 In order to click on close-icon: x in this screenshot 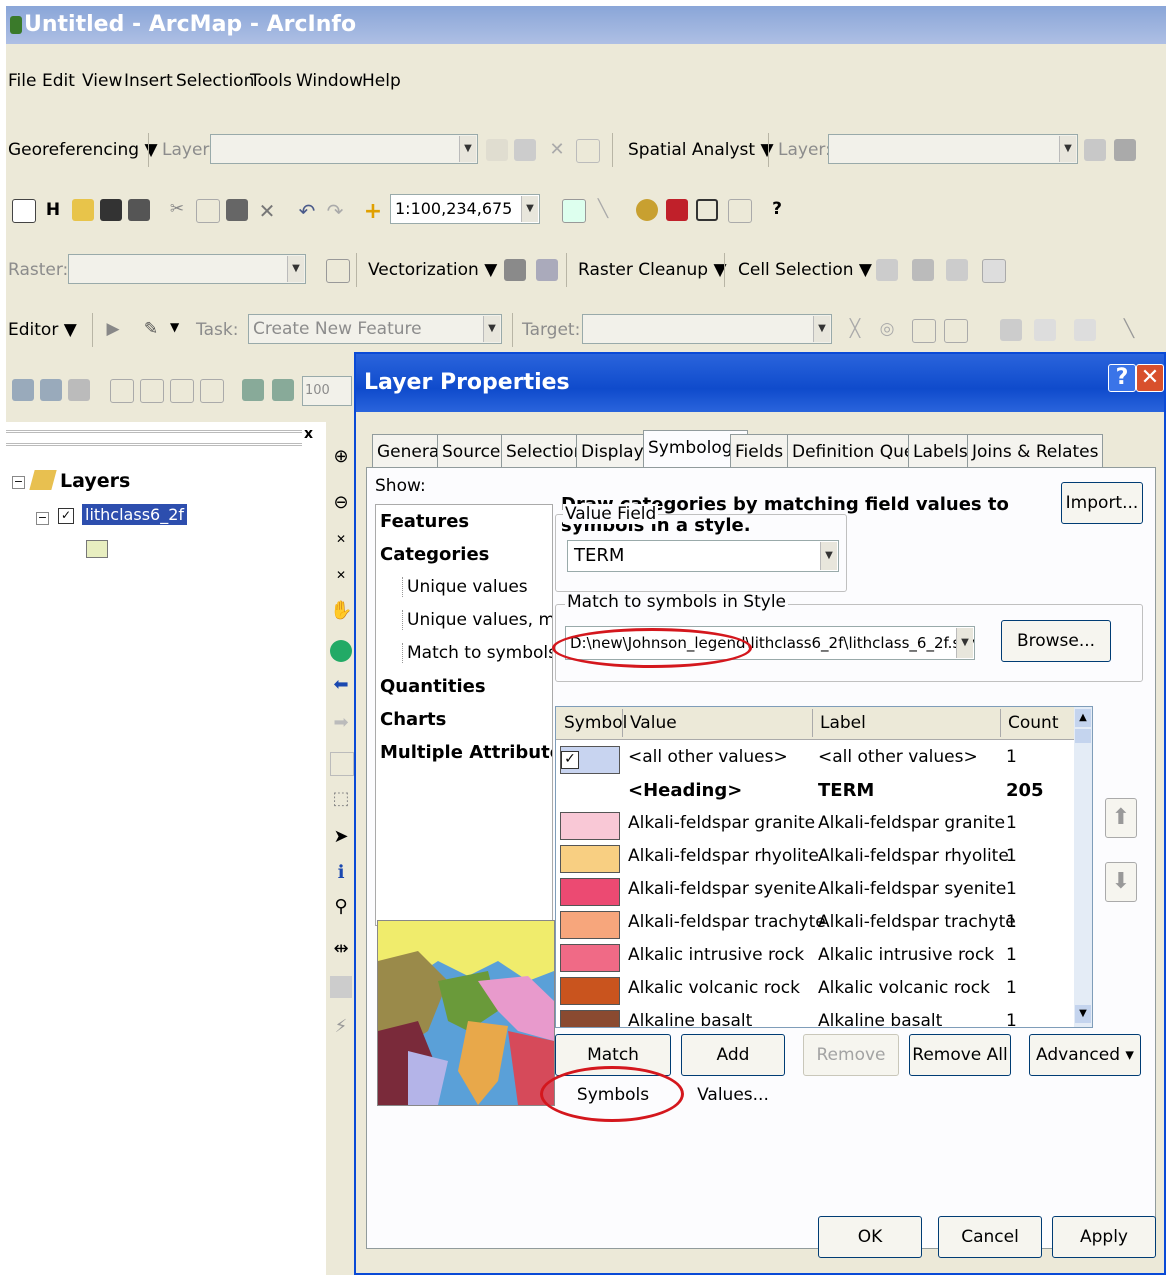, I will do `click(308, 434)`.